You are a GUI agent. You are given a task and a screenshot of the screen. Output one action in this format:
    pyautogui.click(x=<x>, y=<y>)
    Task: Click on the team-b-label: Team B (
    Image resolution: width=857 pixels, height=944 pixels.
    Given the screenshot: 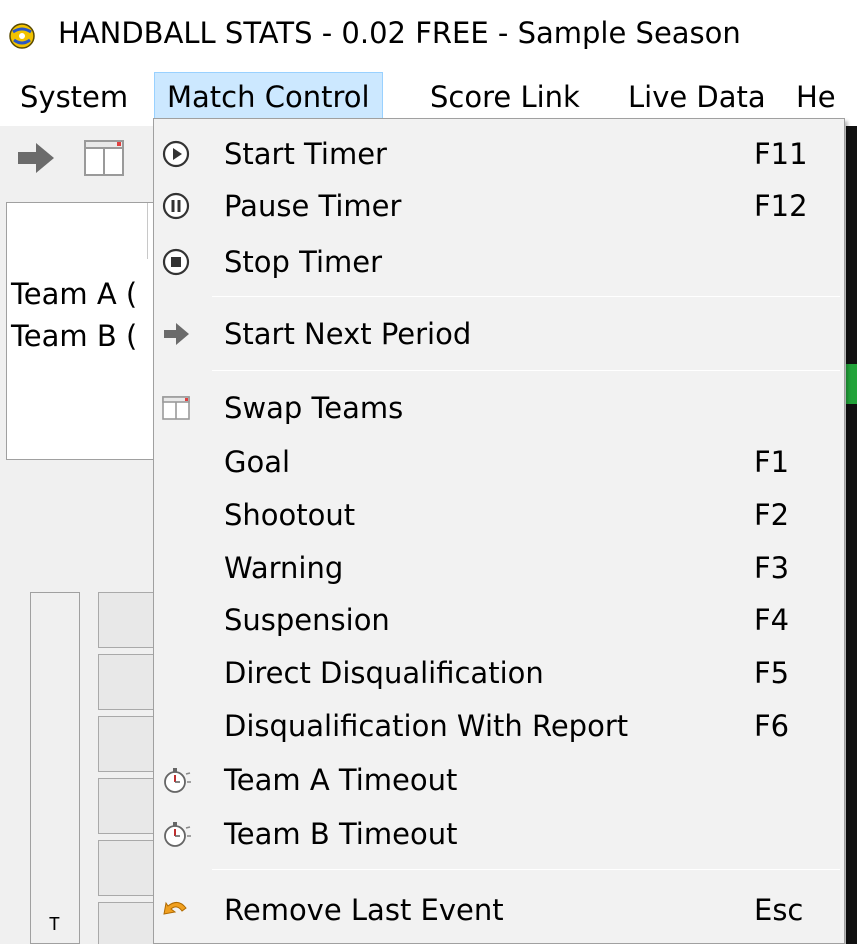 What is the action you would take?
    pyautogui.click(x=74, y=336)
    